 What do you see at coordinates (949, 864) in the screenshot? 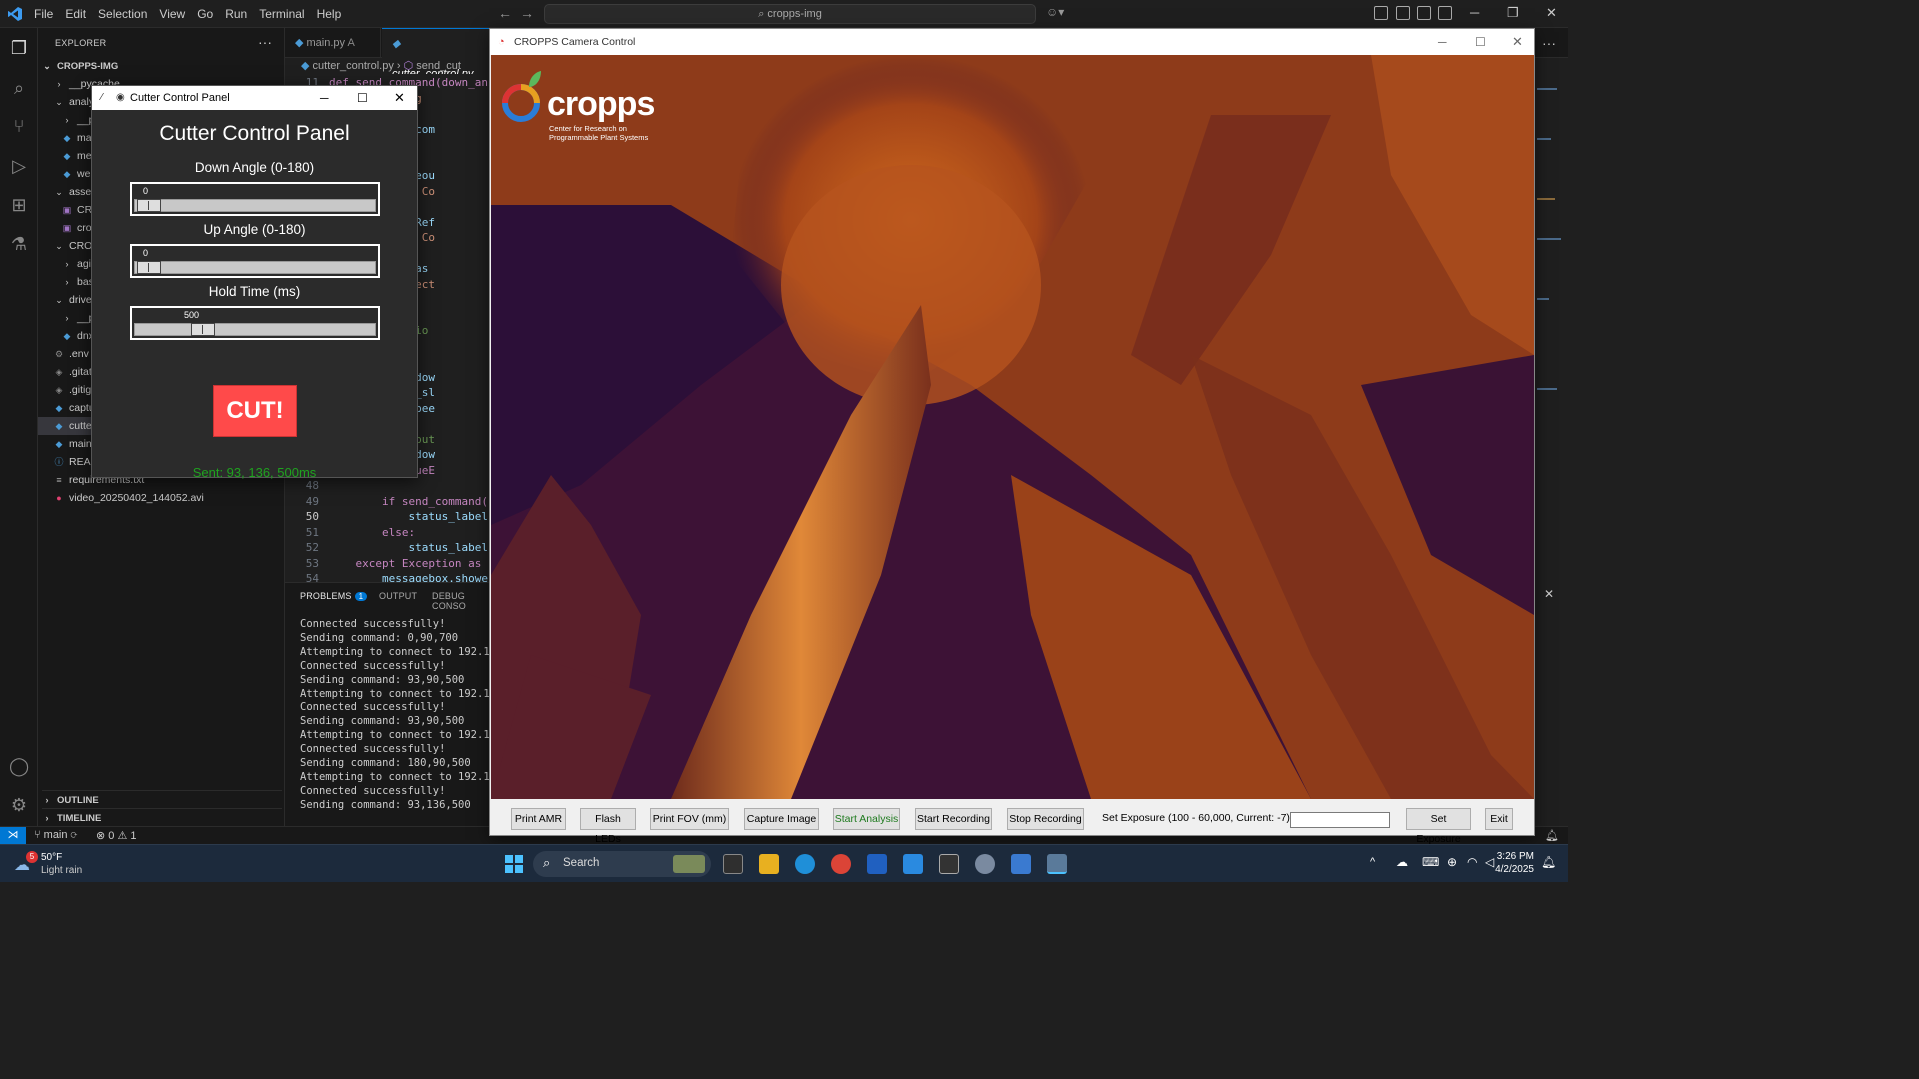
I see `terminal-taskbar-icon` at bounding box center [949, 864].